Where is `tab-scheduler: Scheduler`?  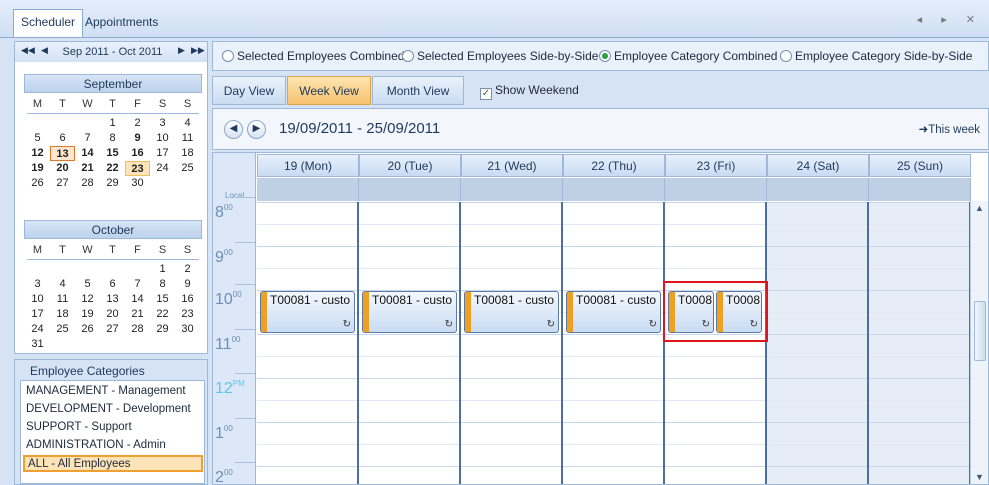
tab-scheduler: Scheduler is located at coordinates (48, 24).